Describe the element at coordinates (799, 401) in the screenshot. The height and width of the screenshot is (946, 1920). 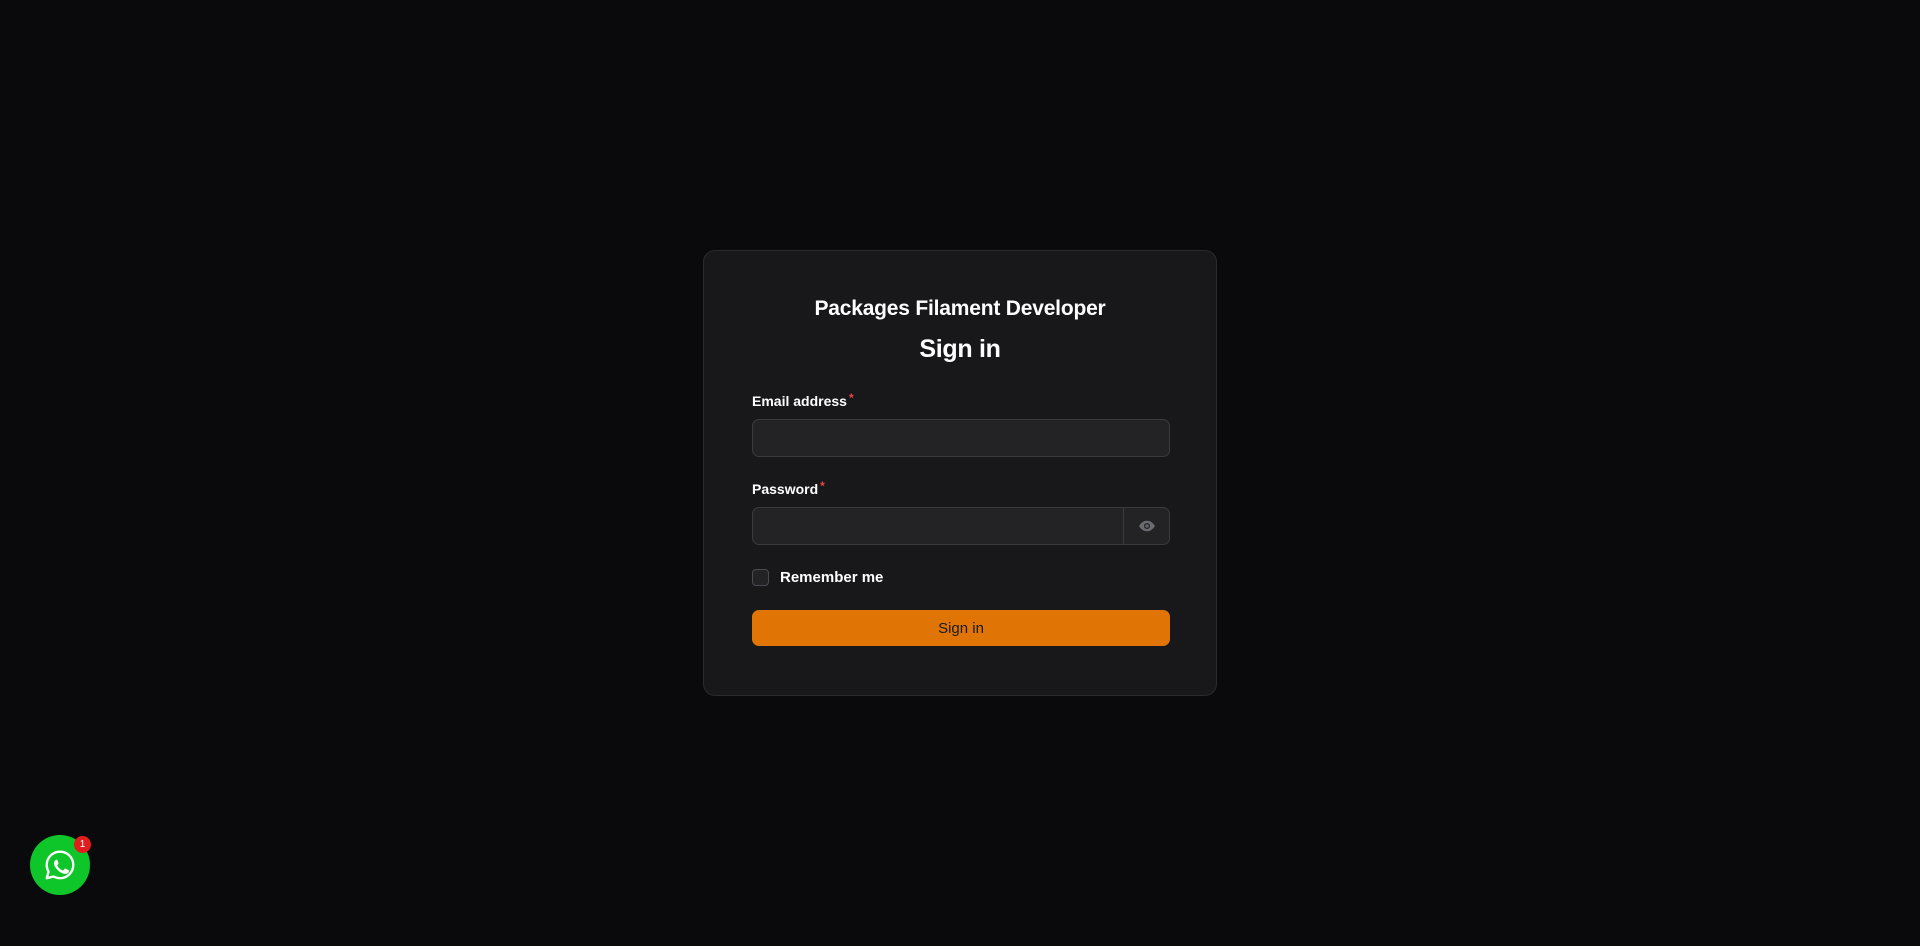
I see `email-label: Email address` at that location.